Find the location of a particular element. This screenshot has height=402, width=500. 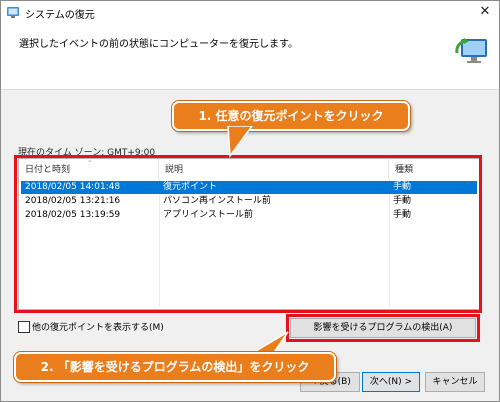

callout-step-1: 1. 任意の復元ポイントをクリック is located at coordinates (291, 116).